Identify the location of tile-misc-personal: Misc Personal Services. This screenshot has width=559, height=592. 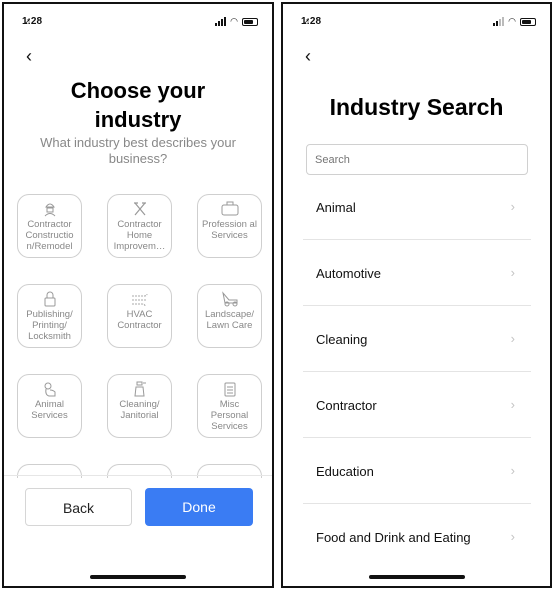
(229, 406).